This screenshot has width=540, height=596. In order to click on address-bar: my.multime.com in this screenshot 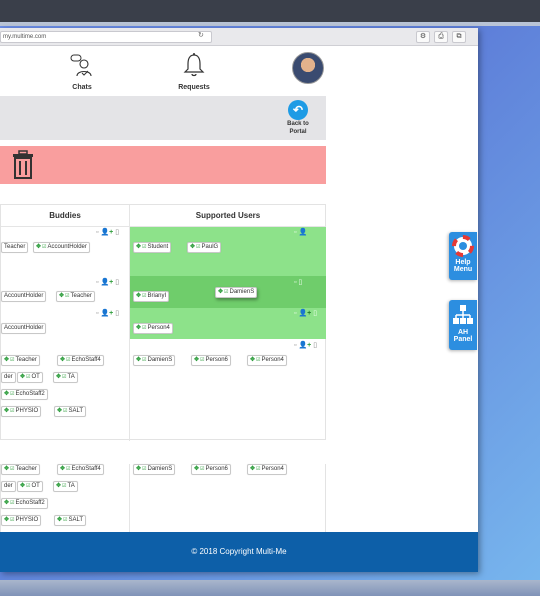, I will do `click(106, 37)`.